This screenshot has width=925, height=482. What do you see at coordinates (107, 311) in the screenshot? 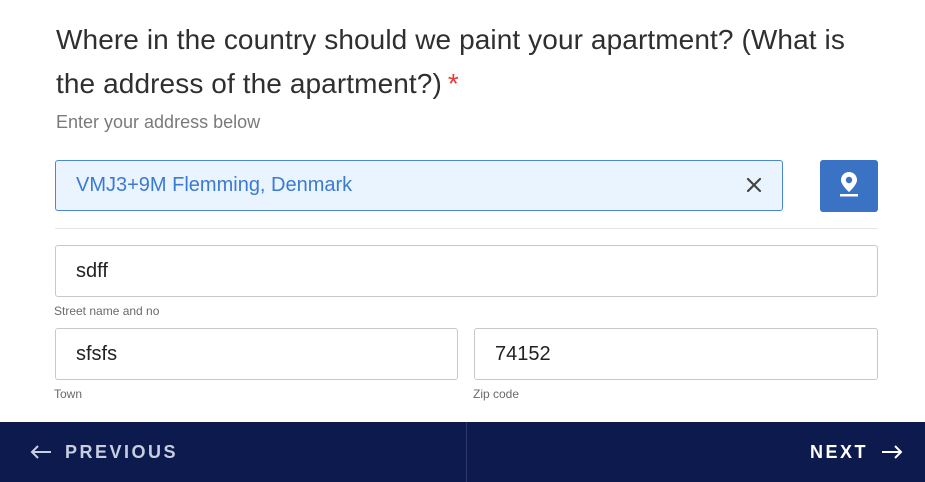
I see `street-label: Street name and no` at bounding box center [107, 311].